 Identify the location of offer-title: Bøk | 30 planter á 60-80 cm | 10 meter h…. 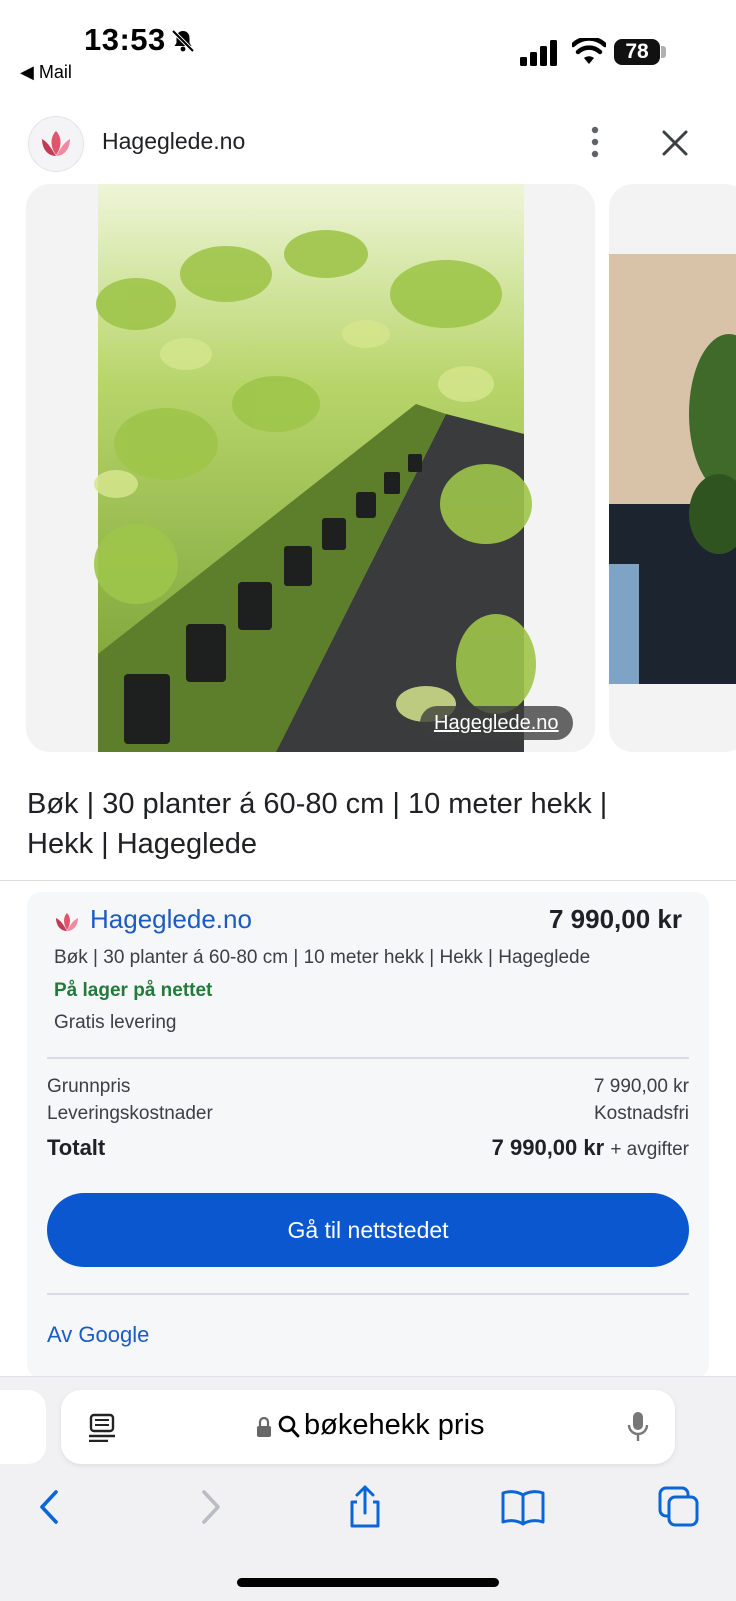
(322, 957).